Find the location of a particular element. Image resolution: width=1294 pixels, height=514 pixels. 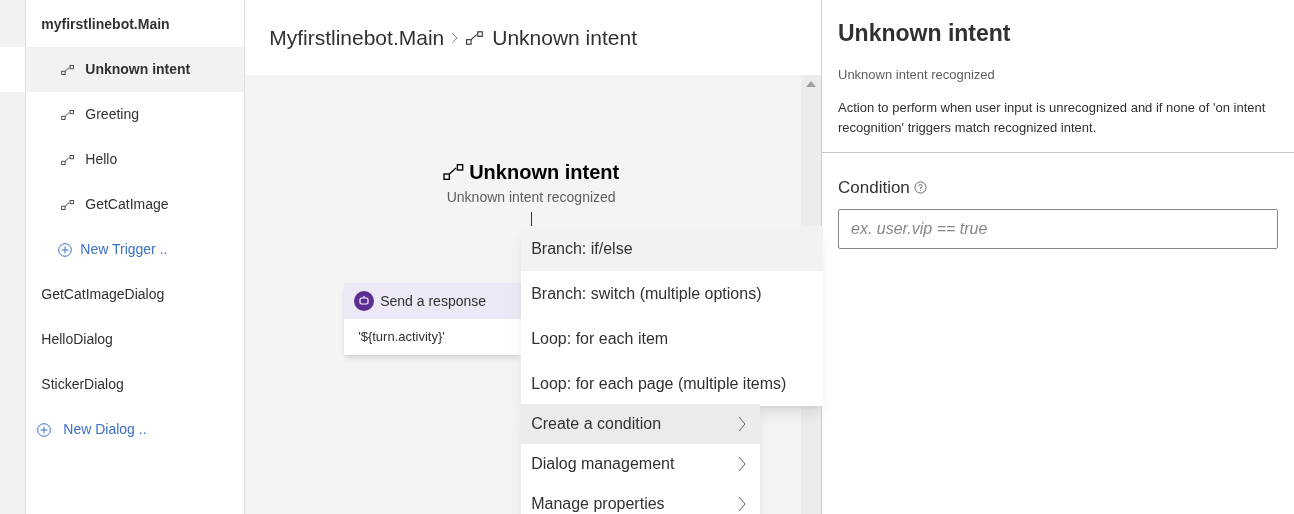

trigger-item: Unknown intent is located at coordinates (135, 69).